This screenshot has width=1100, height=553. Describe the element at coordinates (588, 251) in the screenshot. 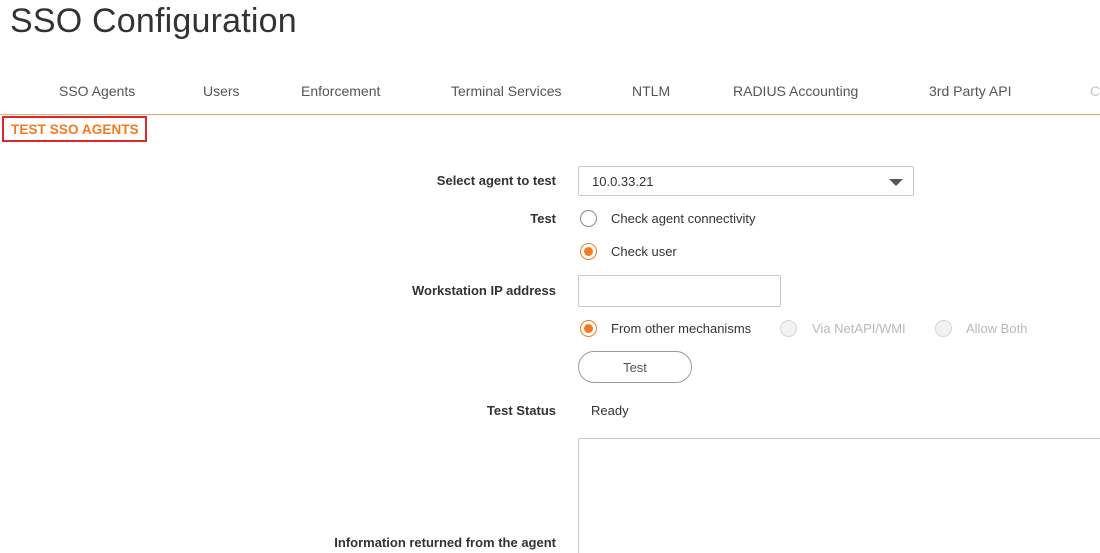

I see `radio-check-user` at that location.